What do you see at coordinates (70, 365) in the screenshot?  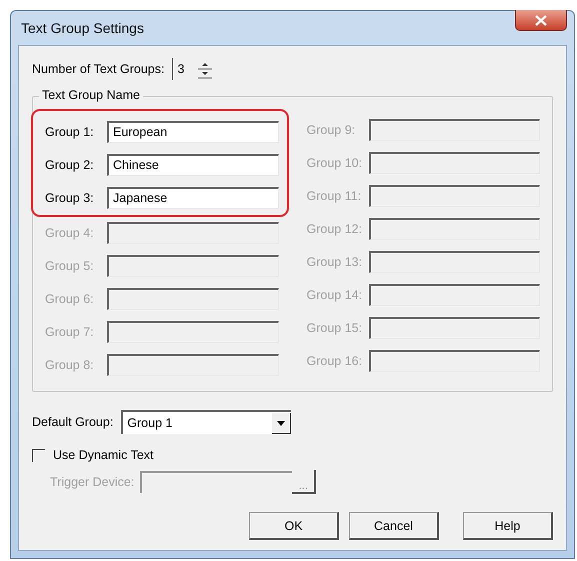 I see `group-label: Group 8:` at bounding box center [70, 365].